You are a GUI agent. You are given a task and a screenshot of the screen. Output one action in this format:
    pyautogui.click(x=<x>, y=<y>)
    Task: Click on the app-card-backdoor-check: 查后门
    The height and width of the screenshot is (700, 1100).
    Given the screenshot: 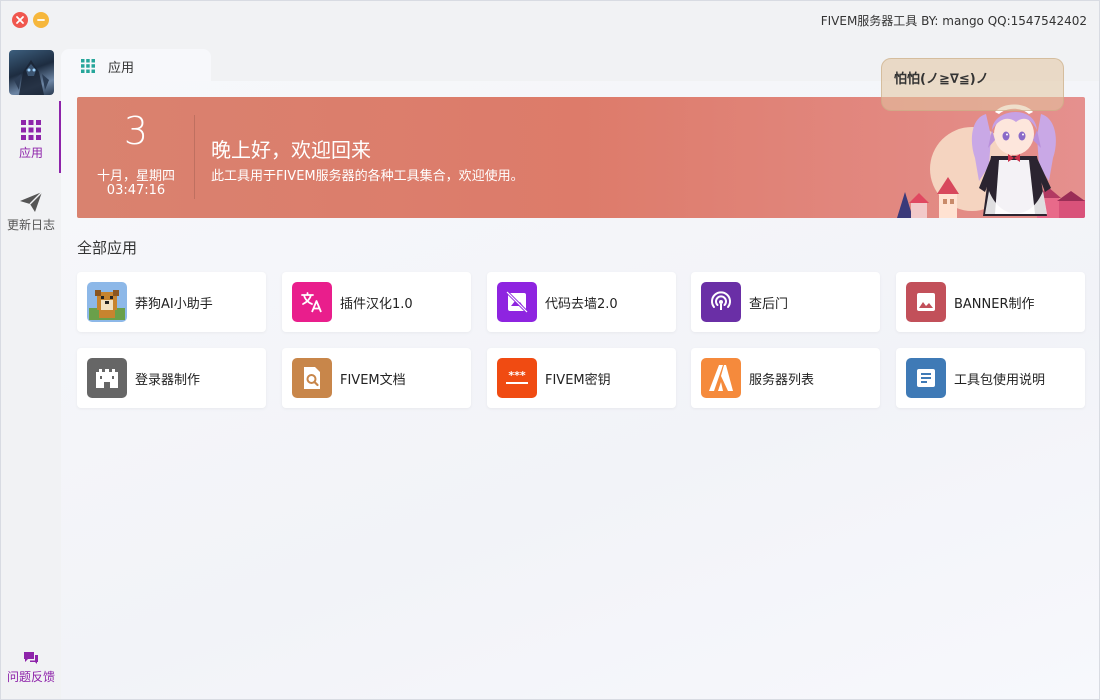 What is the action you would take?
    pyautogui.click(x=785, y=302)
    